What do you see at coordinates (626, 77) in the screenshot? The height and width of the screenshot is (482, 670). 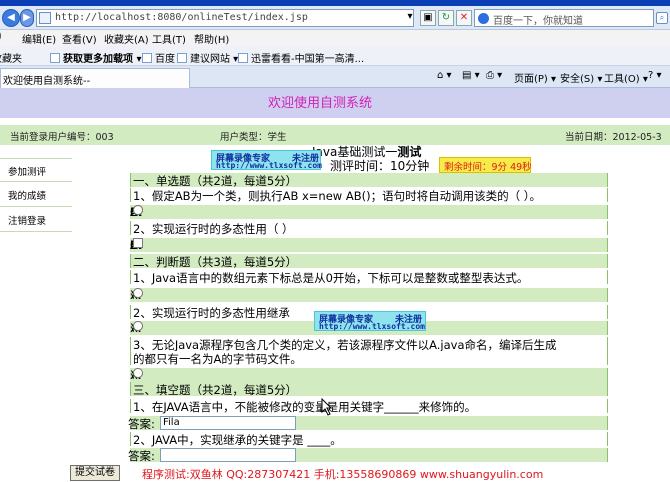 I see `tools-menu: 工具(O) ▾` at bounding box center [626, 77].